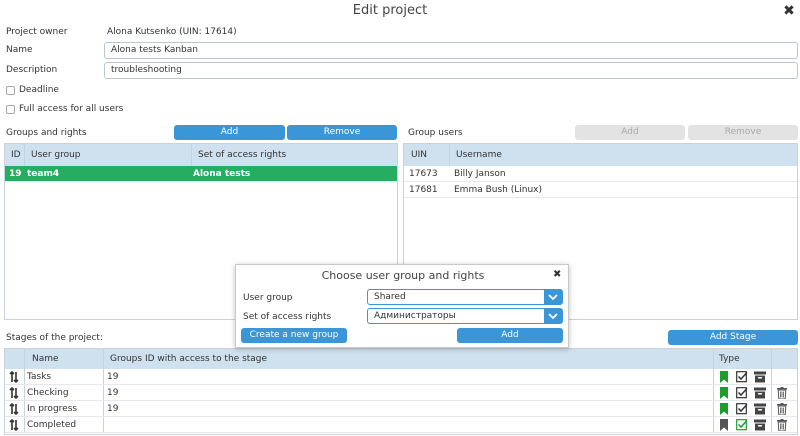  I want to click on row-id: 19, so click(15, 174).